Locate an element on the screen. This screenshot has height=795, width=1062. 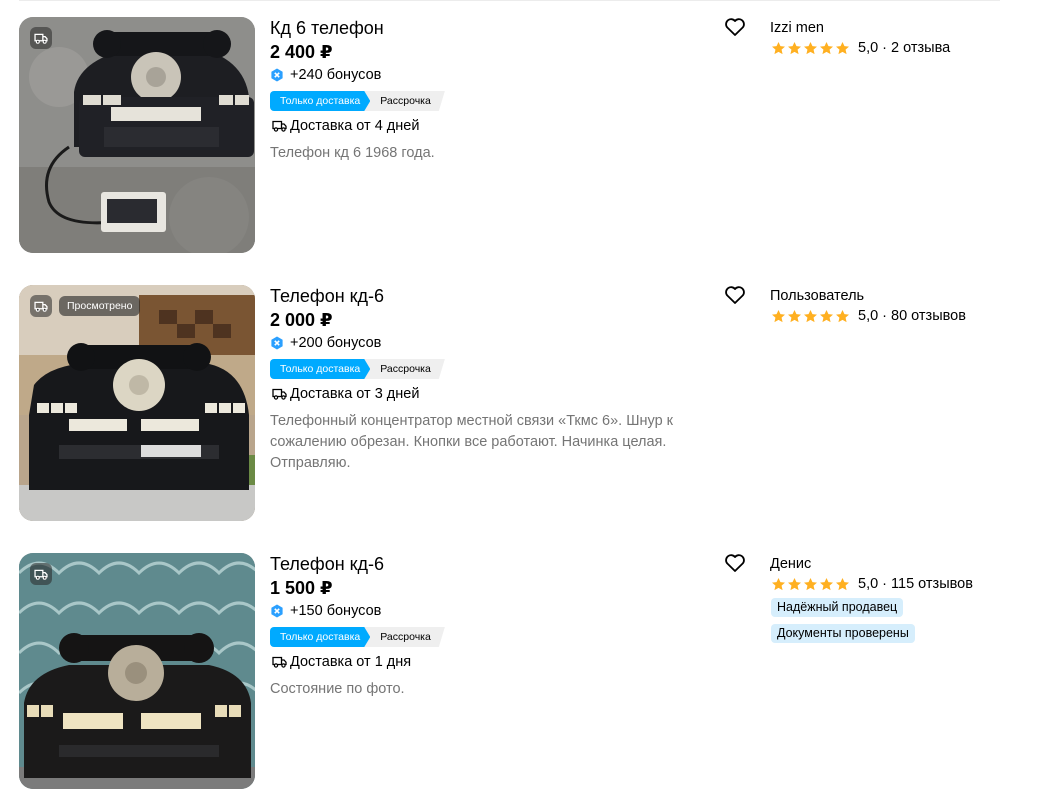
reviews-link: 80 отзывов is located at coordinates (928, 316).